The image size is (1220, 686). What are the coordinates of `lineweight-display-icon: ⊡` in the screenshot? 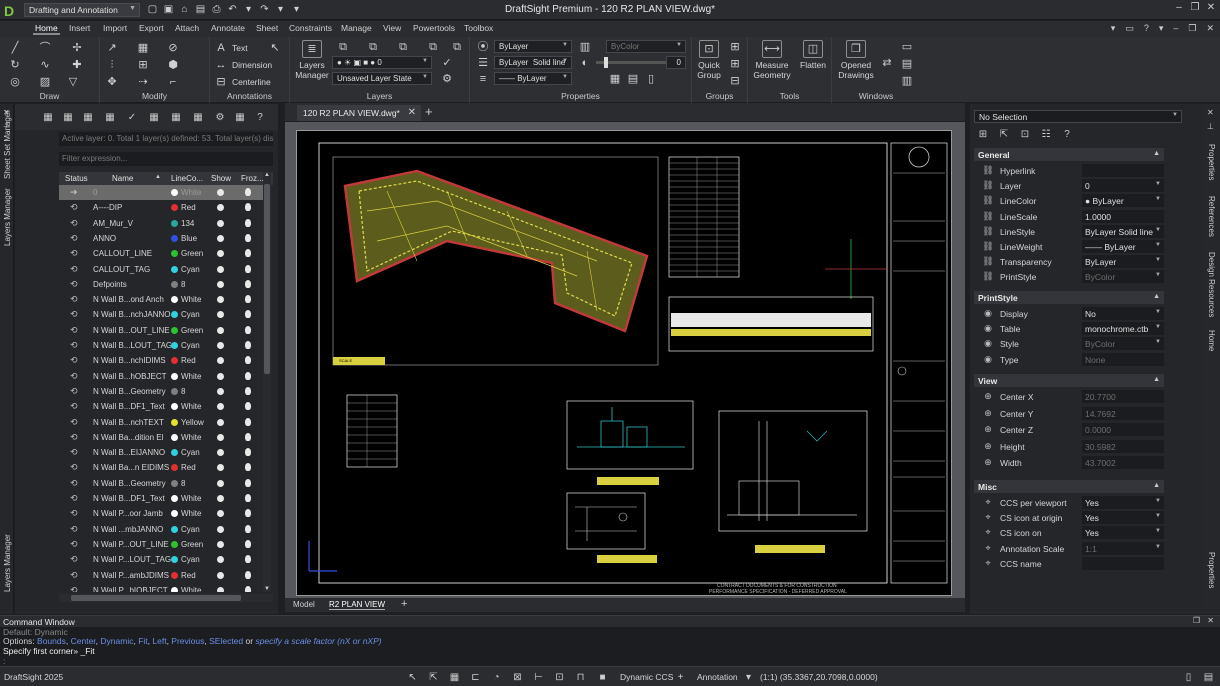 It's located at (559, 677).